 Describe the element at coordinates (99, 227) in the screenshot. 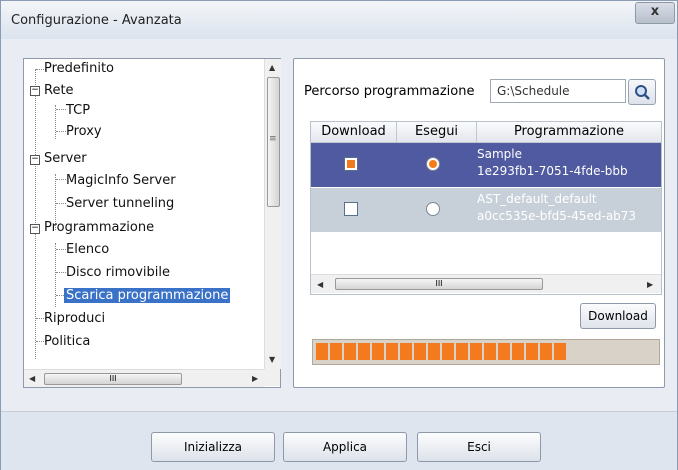

I see `tree-item-programmazione: Programmazione` at that location.